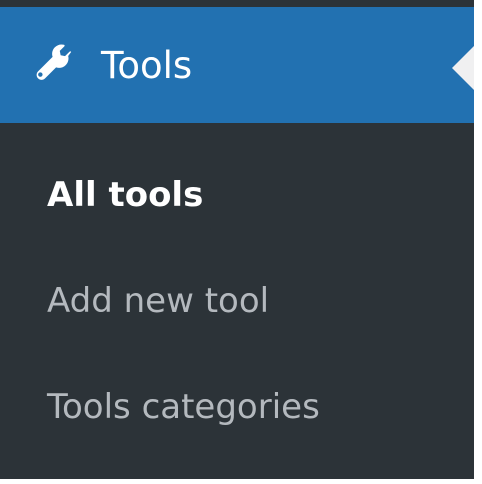 Image resolution: width=482 pixels, height=484 pixels. What do you see at coordinates (54, 62) in the screenshot?
I see `wrench-icon` at bounding box center [54, 62].